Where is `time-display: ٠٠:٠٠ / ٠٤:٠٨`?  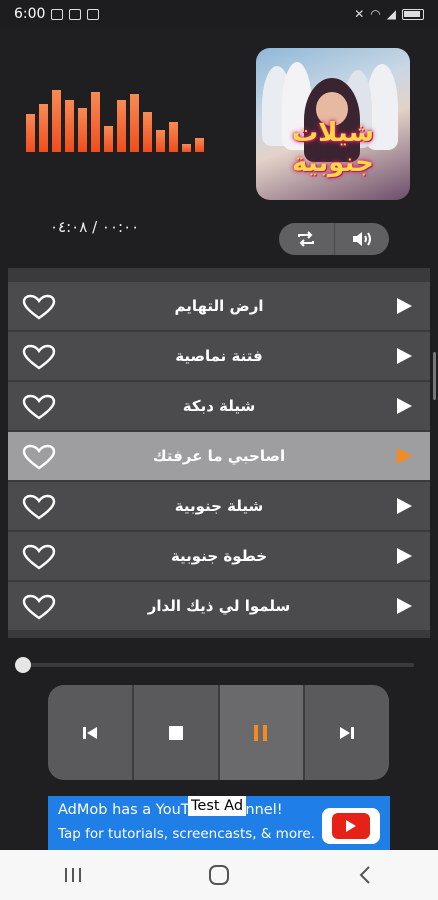 time-display: ٠٠:٠٠ / ٠٤:٠٨ is located at coordinates (115, 227).